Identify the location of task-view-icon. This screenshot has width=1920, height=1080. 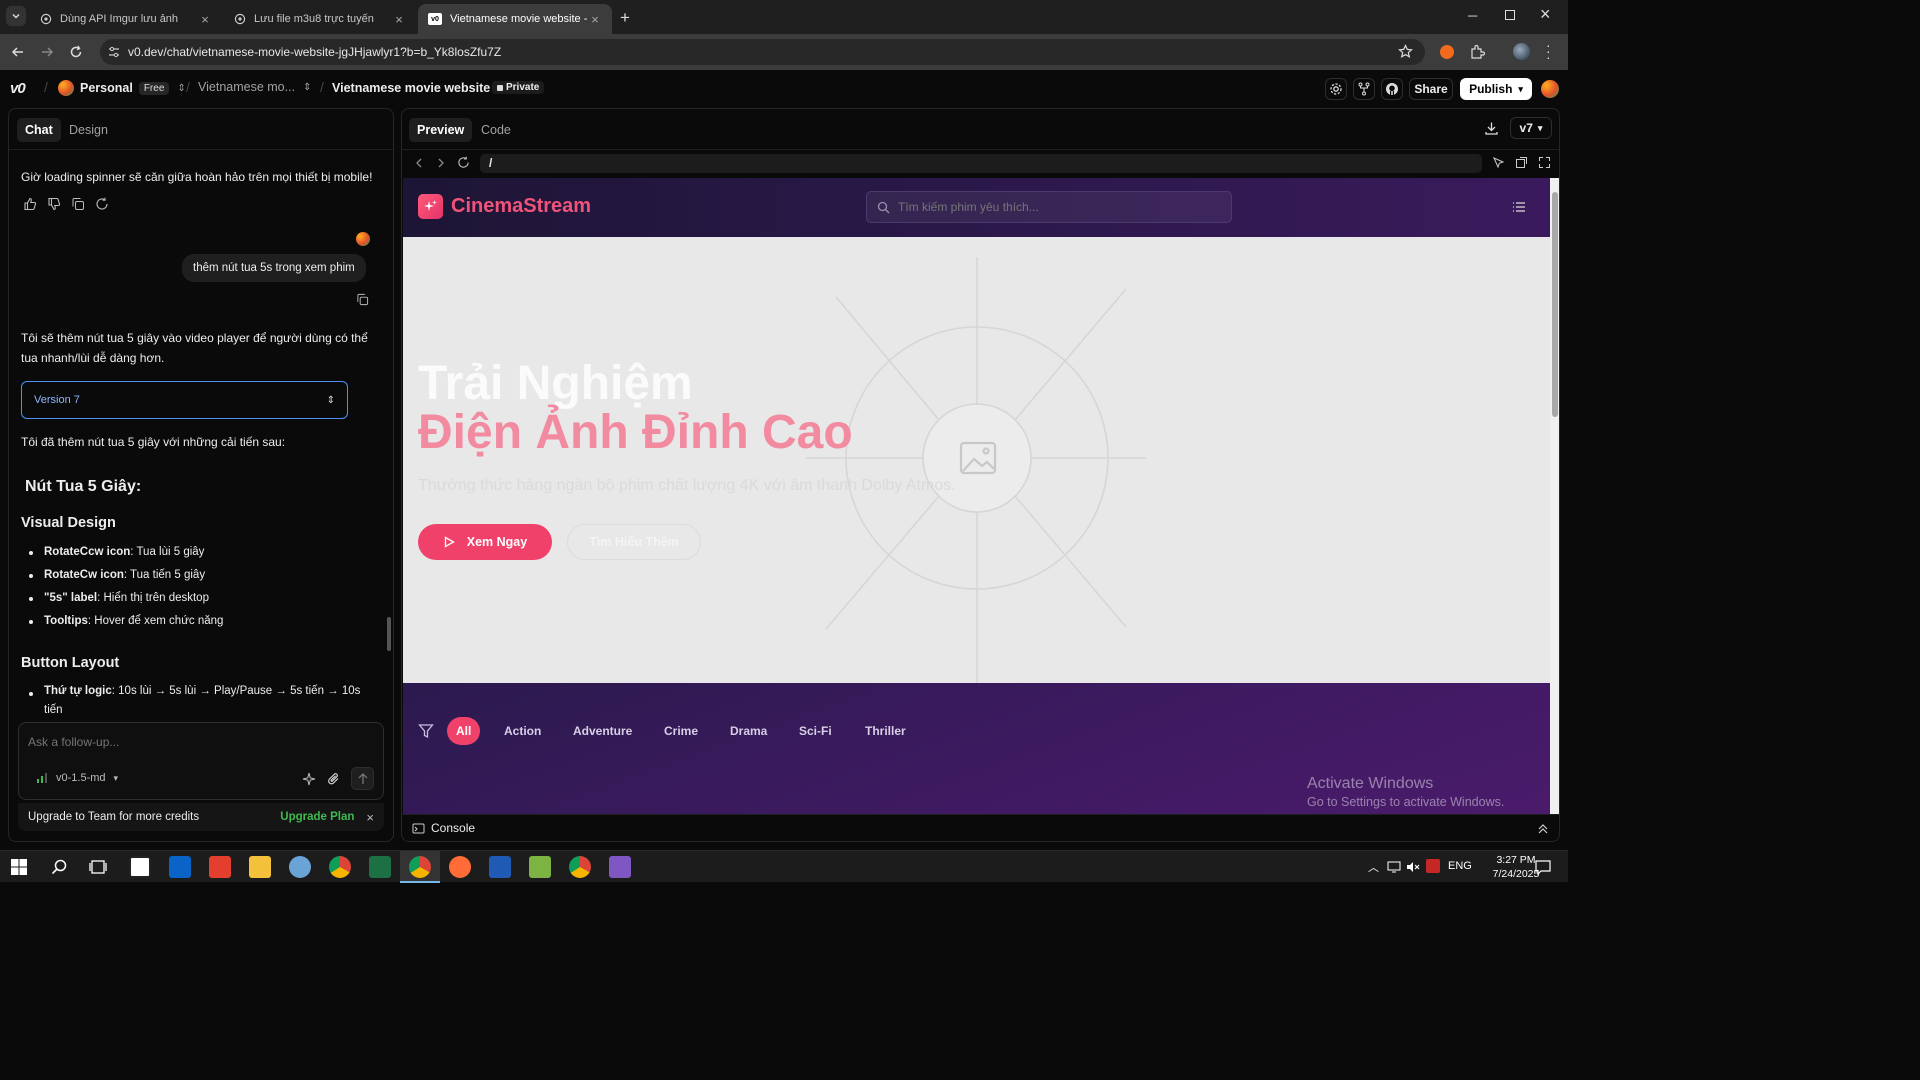
(98, 867).